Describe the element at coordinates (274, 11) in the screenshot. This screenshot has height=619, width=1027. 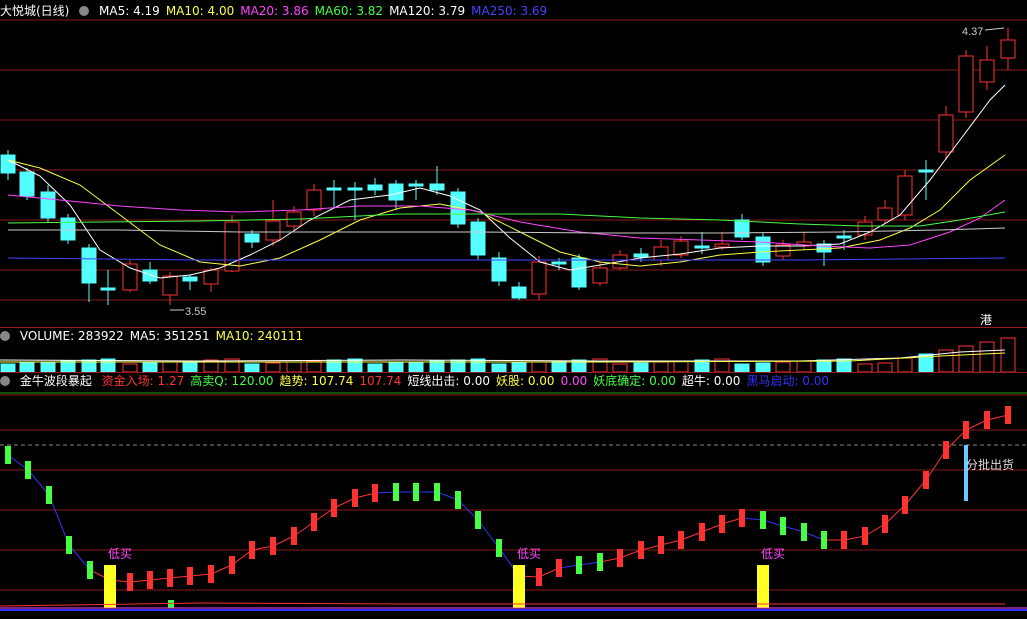
I see `ma-value-2: MA20: 3.86` at that location.